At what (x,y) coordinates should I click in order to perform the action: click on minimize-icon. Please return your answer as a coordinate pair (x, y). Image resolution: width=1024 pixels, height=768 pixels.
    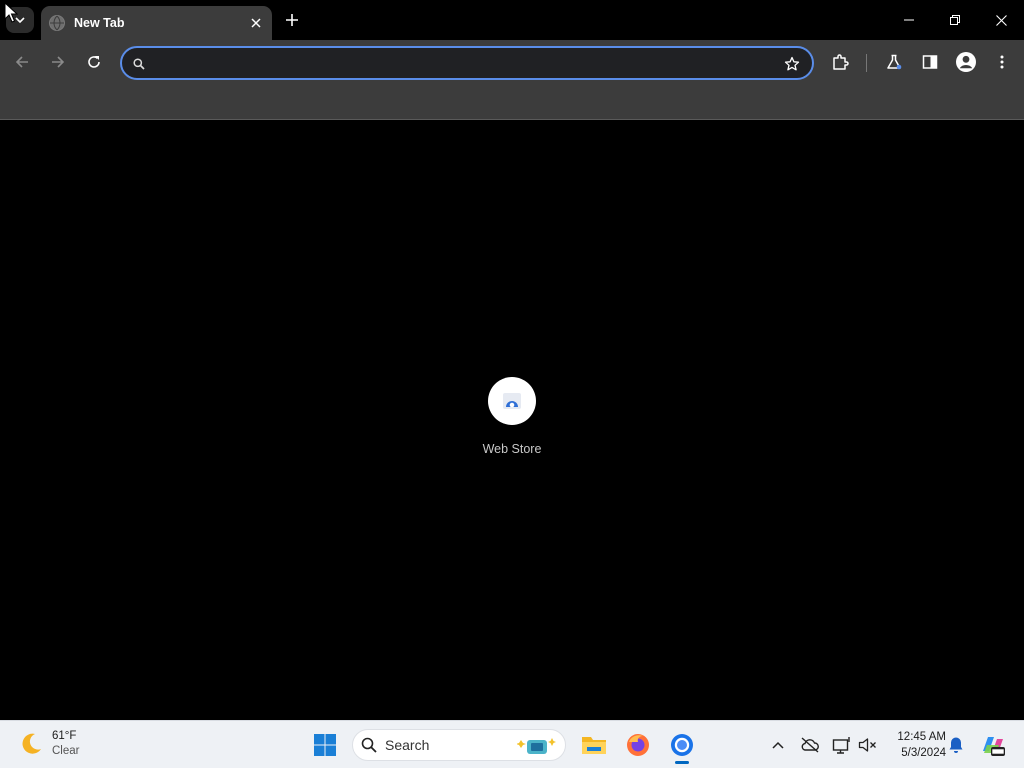
    Looking at the image, I should click on (909, 20).